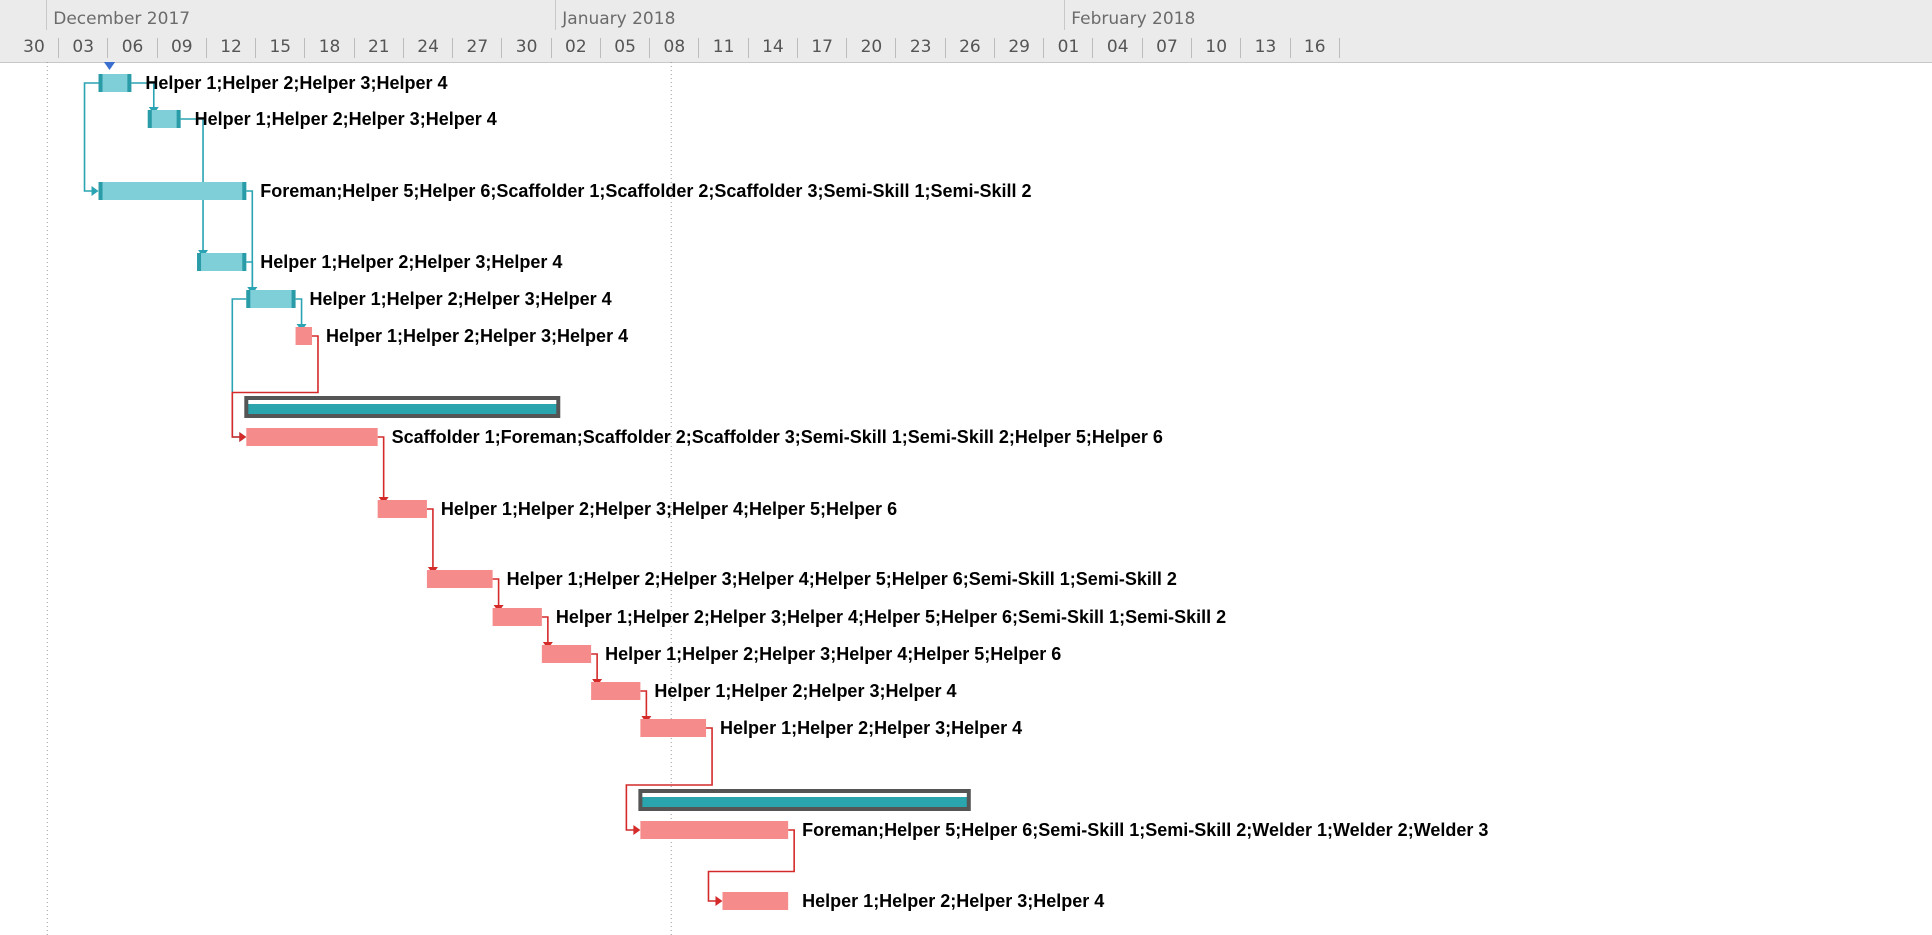 Image resolution: width=1932 pixels, height=935 pixels. What do you see at coordinates (1117, 47) in the screenshot?
I see `day-tick-label: 04` at bounding box center [1117, 47].